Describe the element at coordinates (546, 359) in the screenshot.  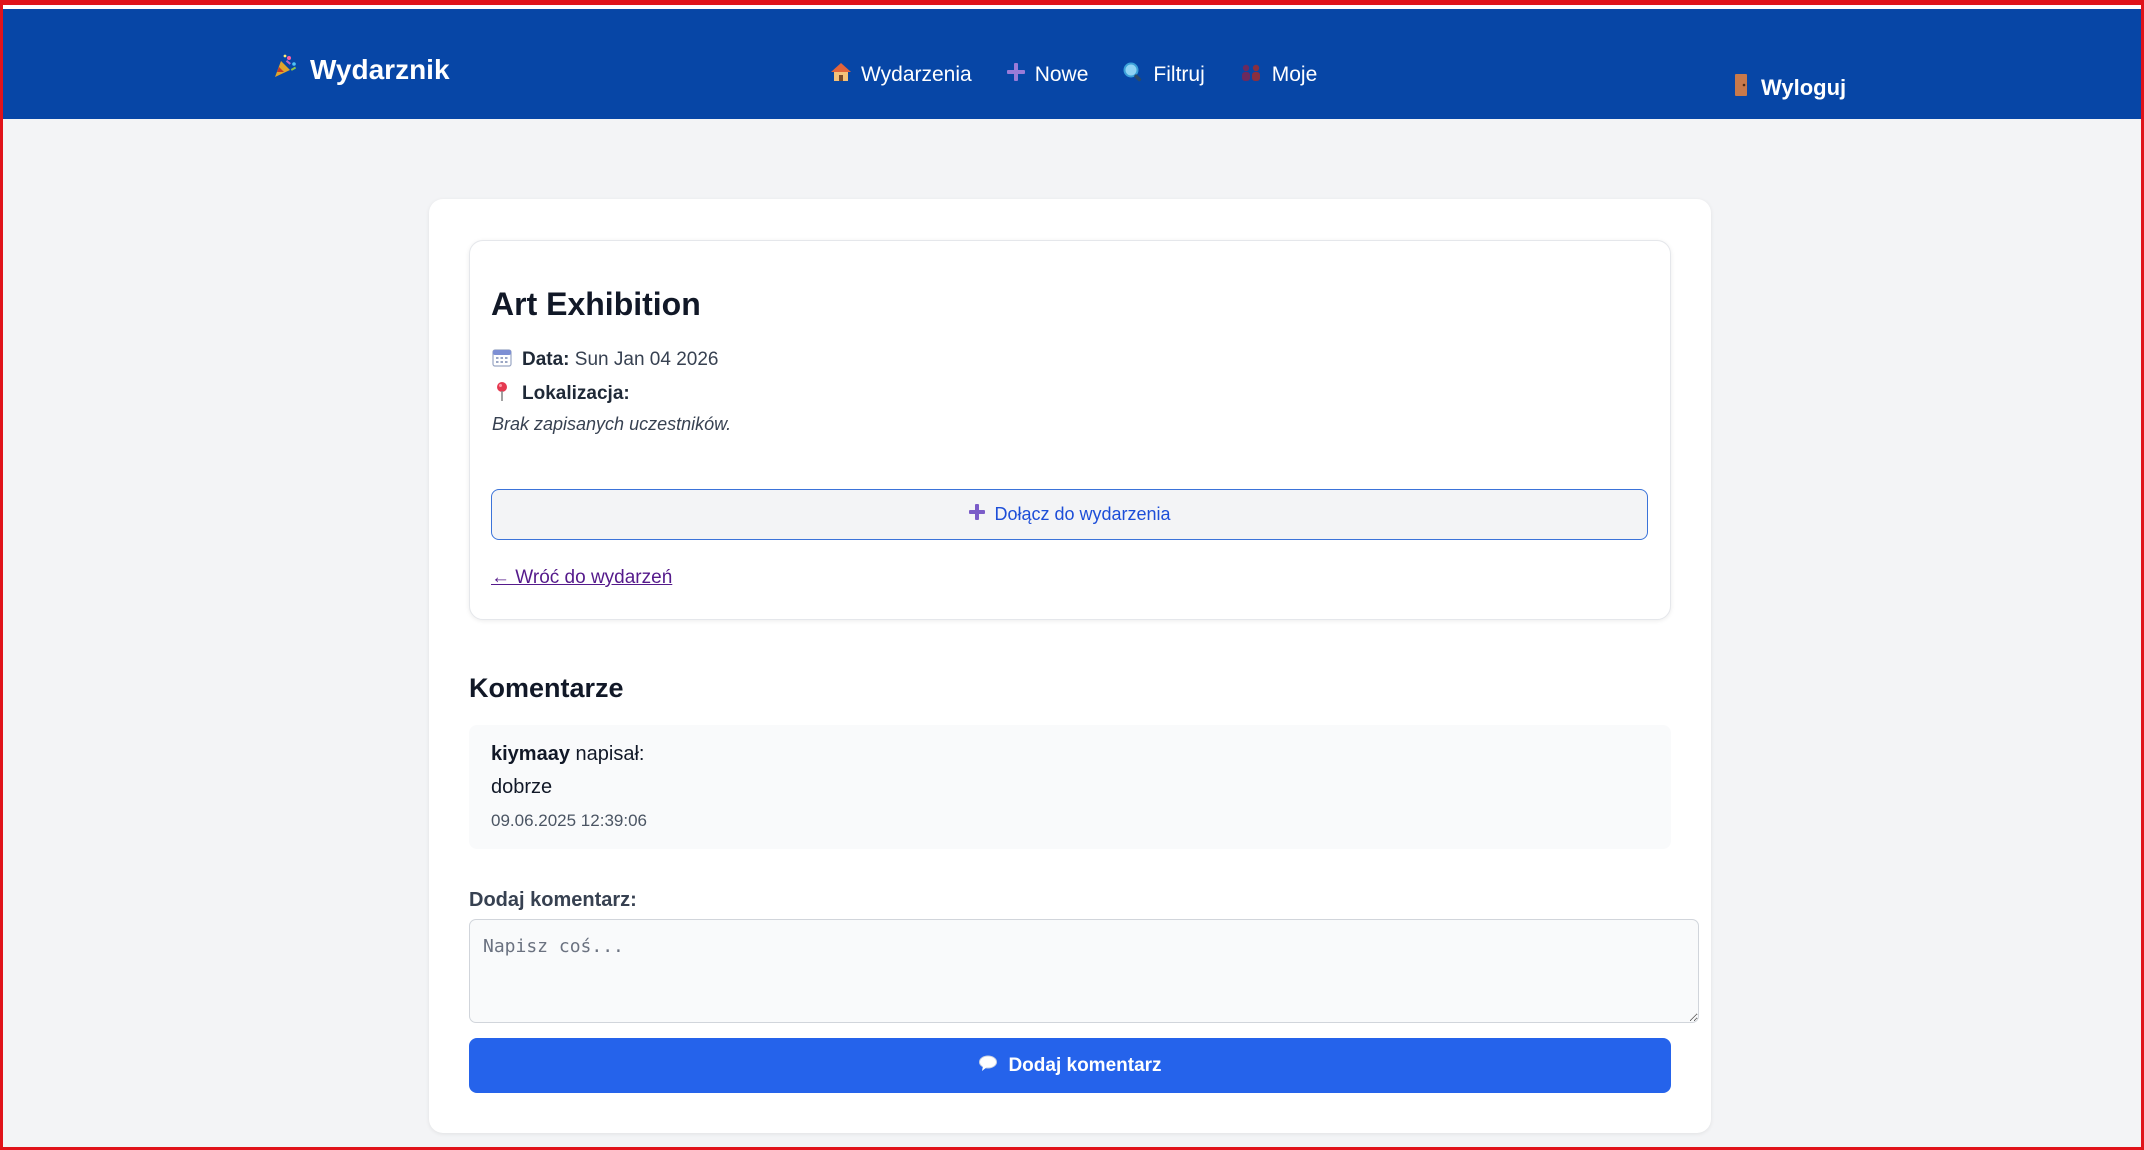
I see `date-label: Data:` at that location.